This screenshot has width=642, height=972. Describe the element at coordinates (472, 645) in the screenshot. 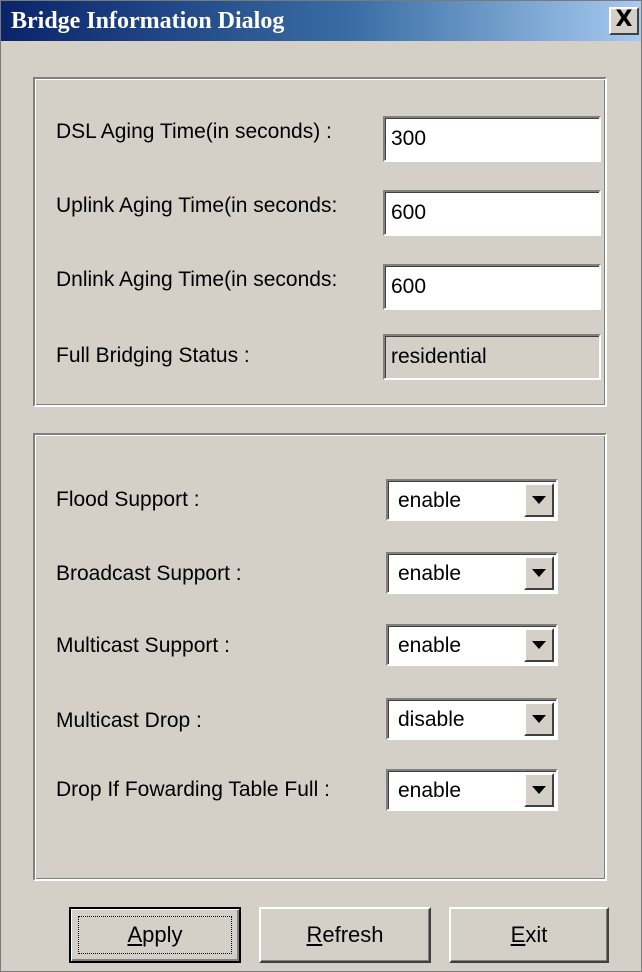

I see `multicast-support-select: enable` at that location.